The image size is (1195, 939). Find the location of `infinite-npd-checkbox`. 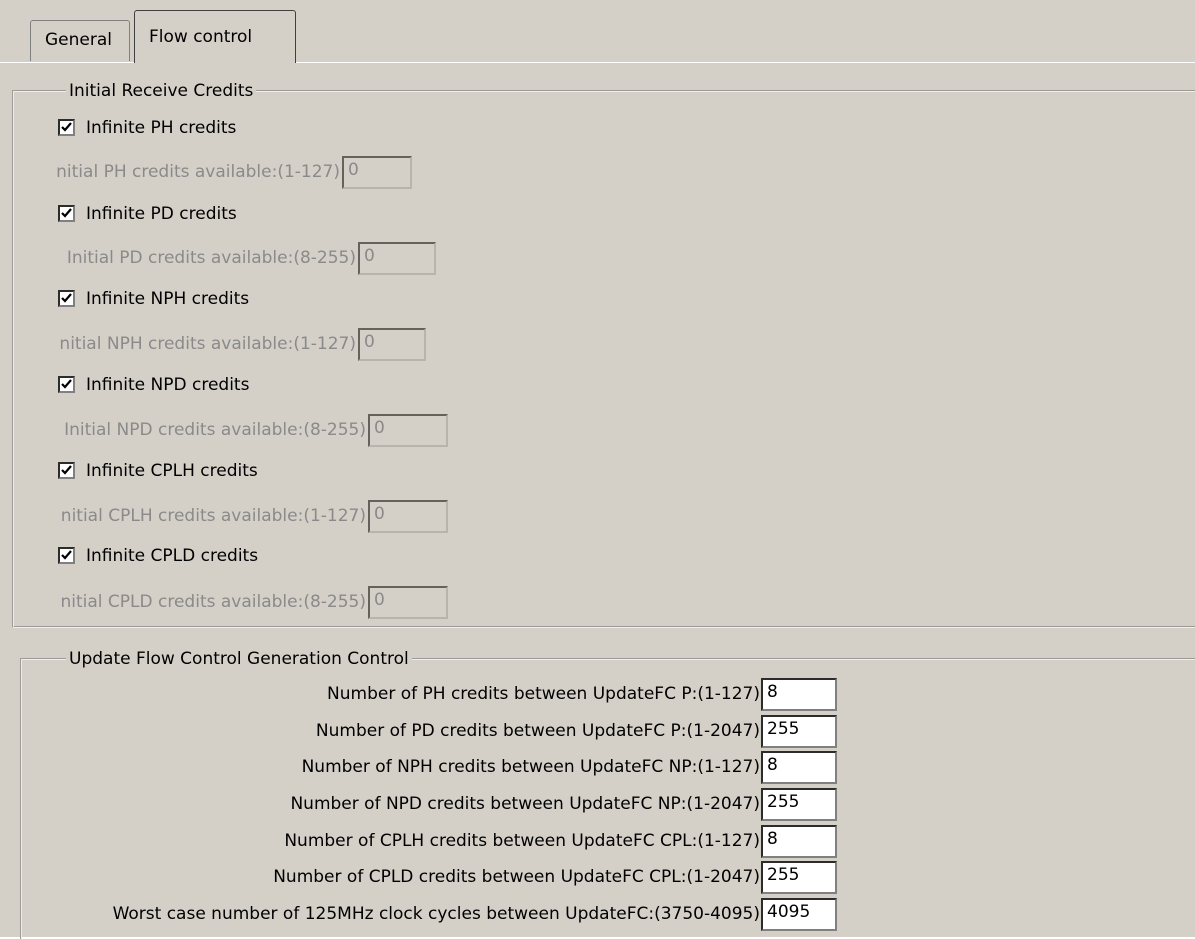

infinite-npd-checkbox is located at coordinates (66, 384).